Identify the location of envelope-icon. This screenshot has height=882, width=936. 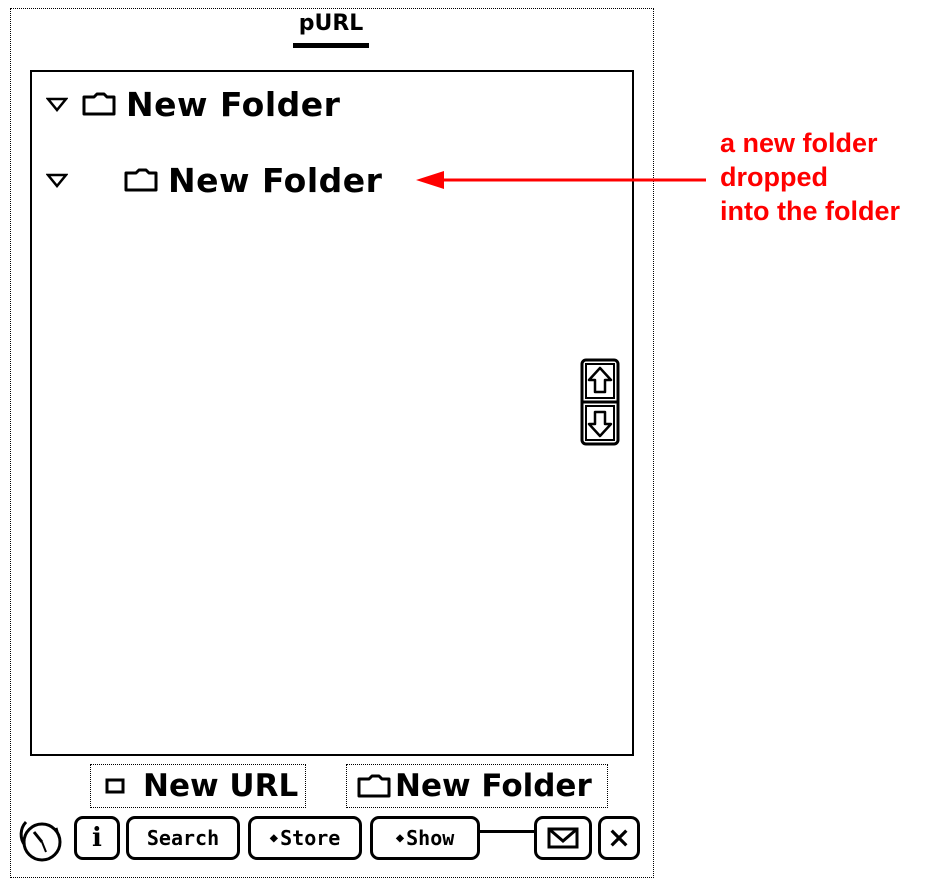
(563, 838).